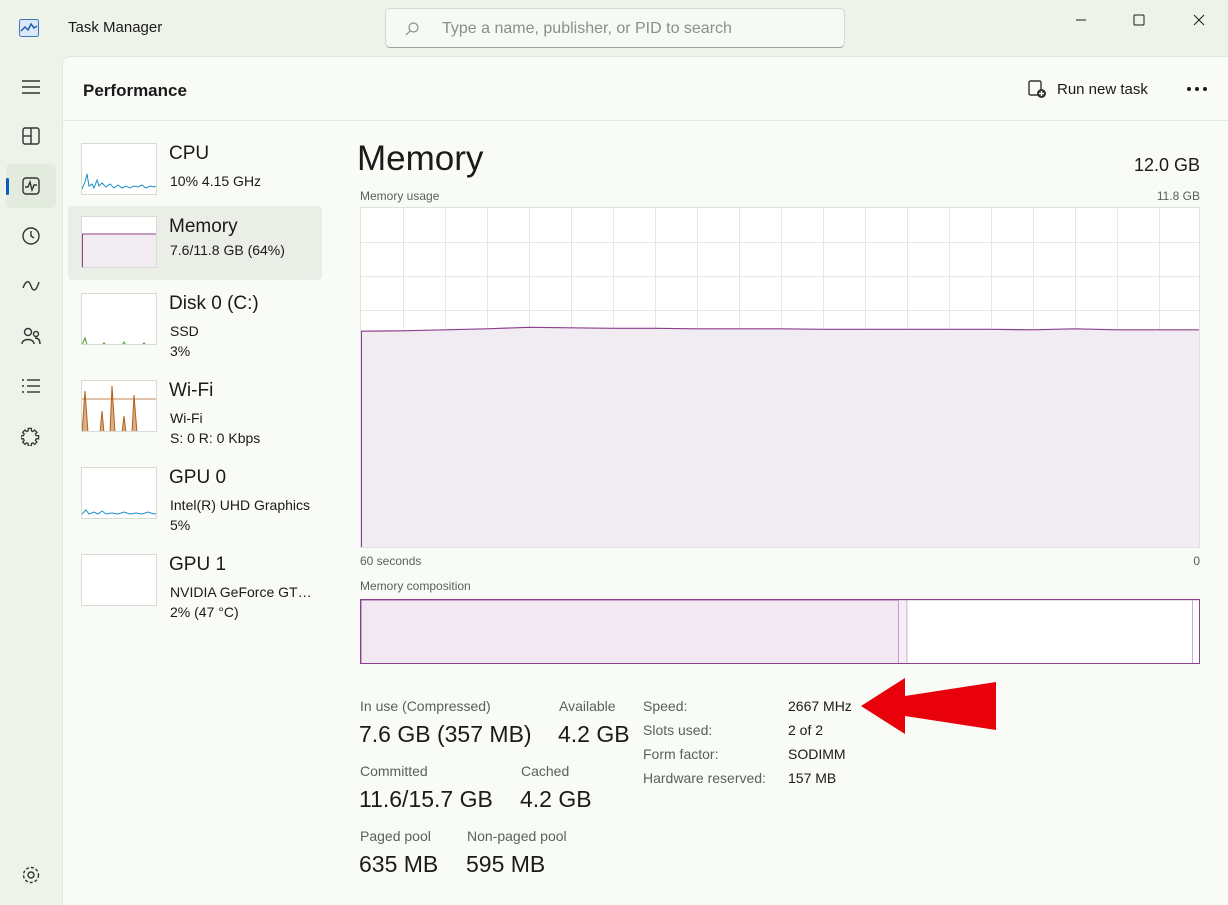 The width and height of the screenshot is (1228, 905). I want to click on nav-item-settings, so click(31, 875).